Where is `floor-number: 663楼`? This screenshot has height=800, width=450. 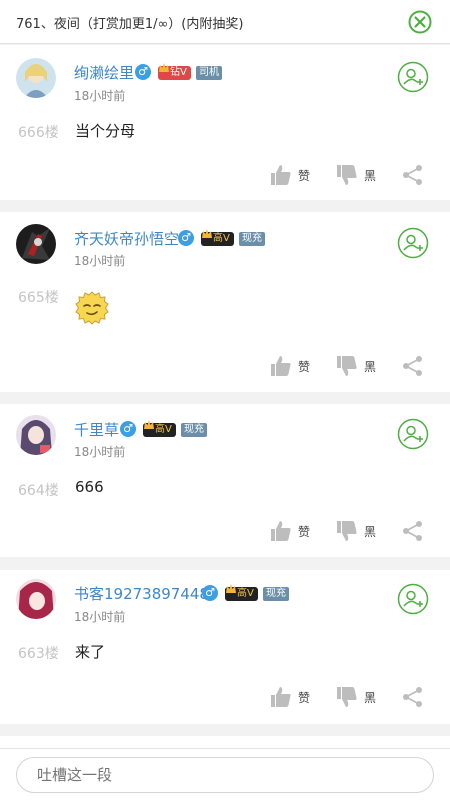
floor-number: 663楼 is located at coordinates (38, 654).